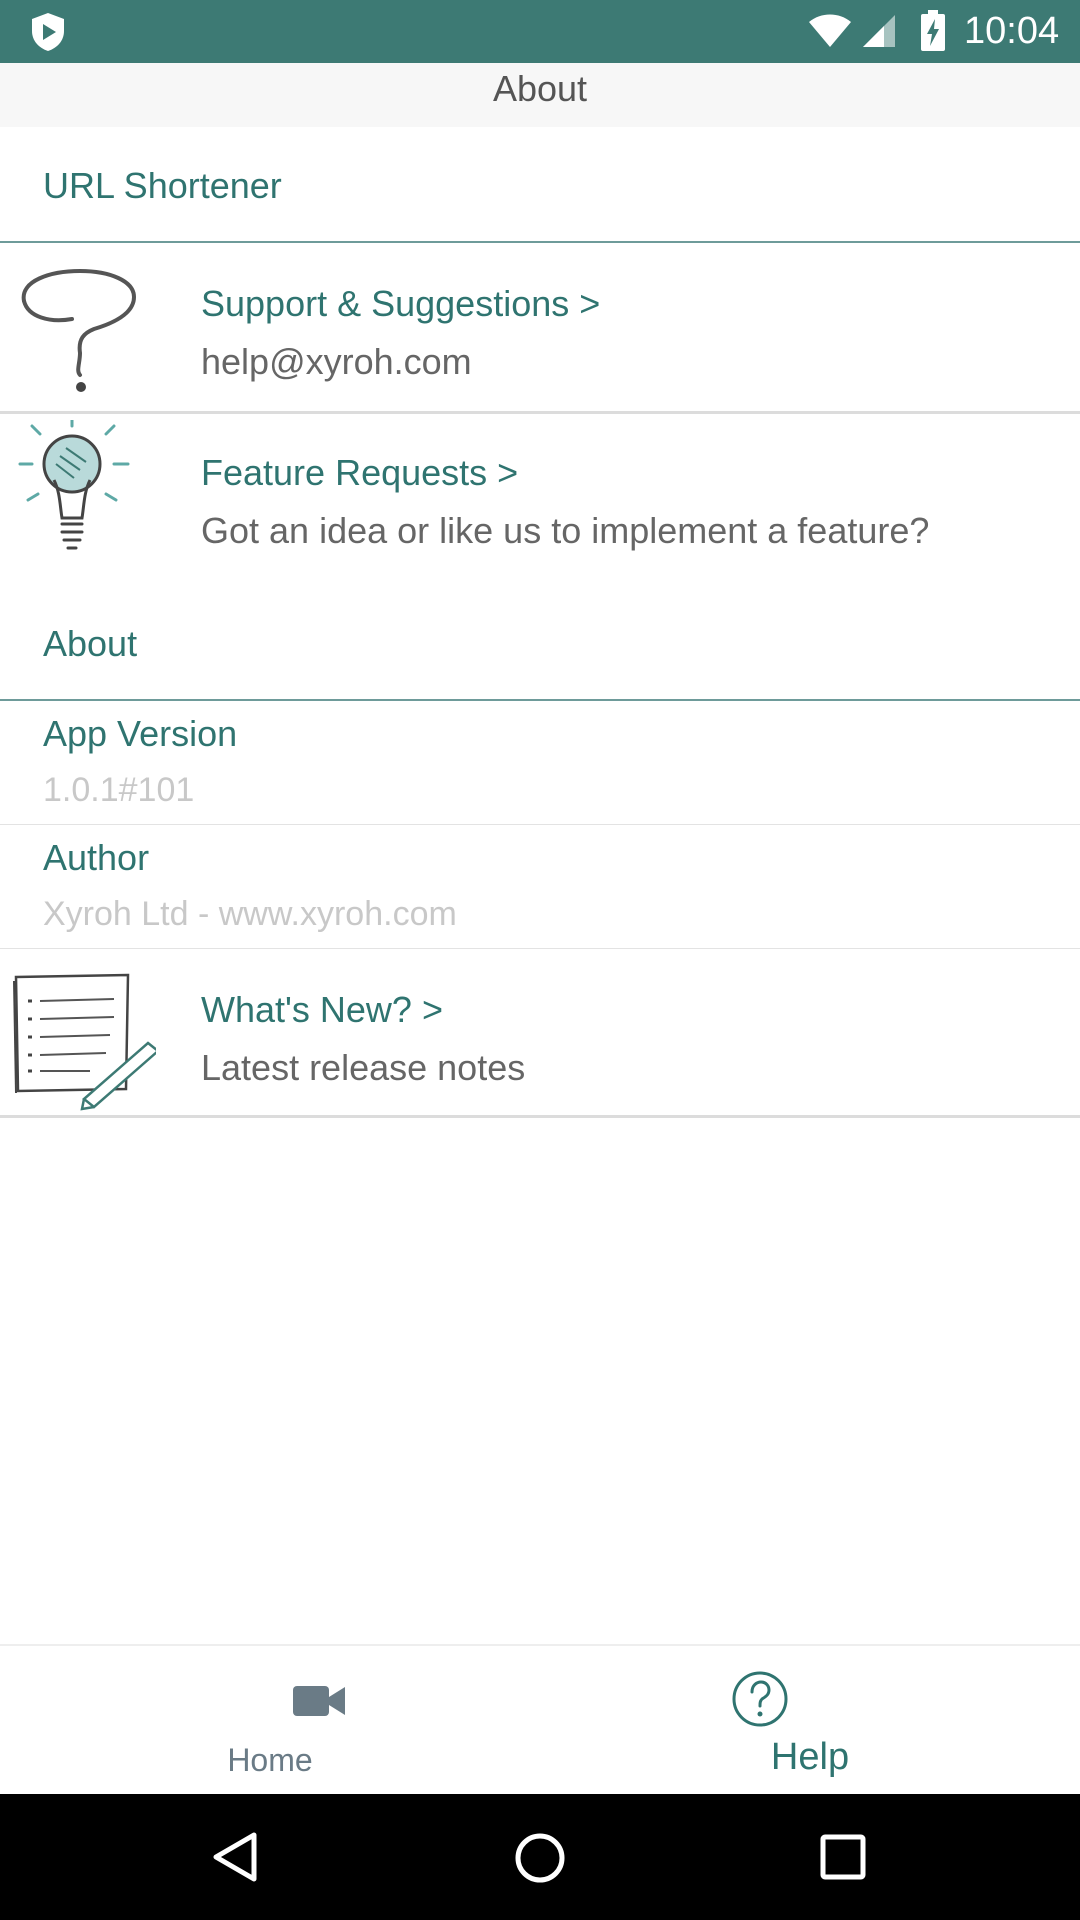 Image resolution: width=1080 pixels, height=1920 pixels. Describe the element at coordinates (810, 1720) in the screenshot. I see `nav-help: Help` at that location.